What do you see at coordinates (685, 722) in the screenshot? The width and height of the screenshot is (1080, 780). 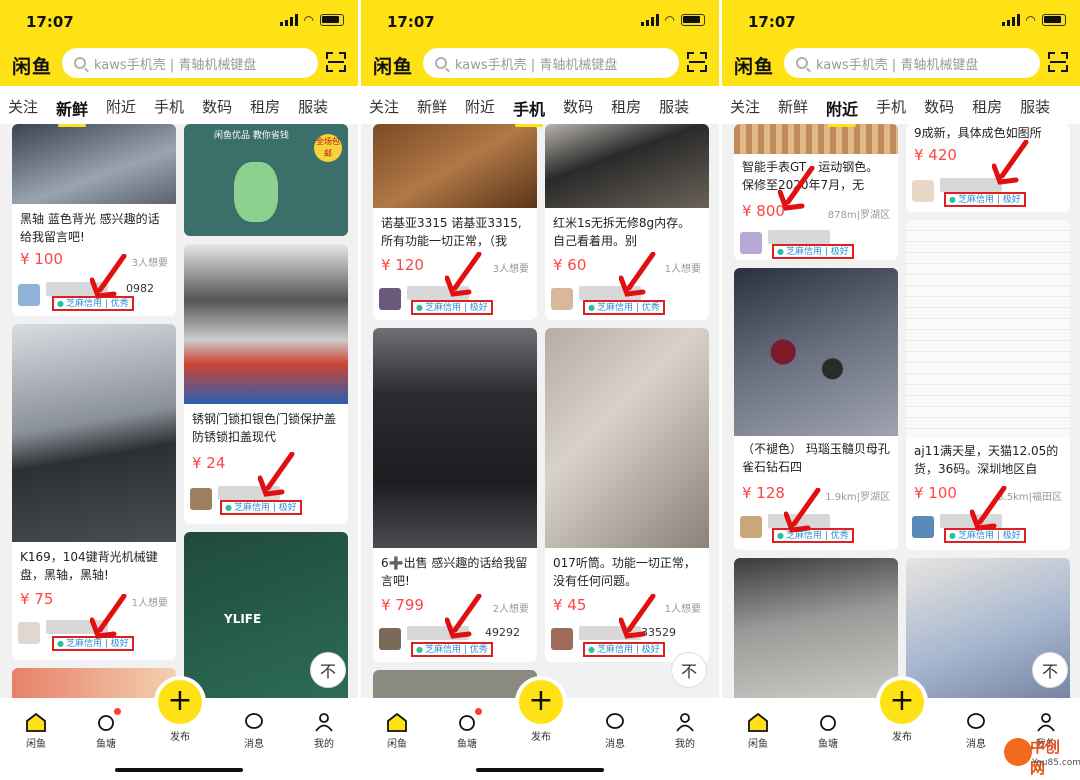 I see `profile-icon` at bounding box center [685, 722].